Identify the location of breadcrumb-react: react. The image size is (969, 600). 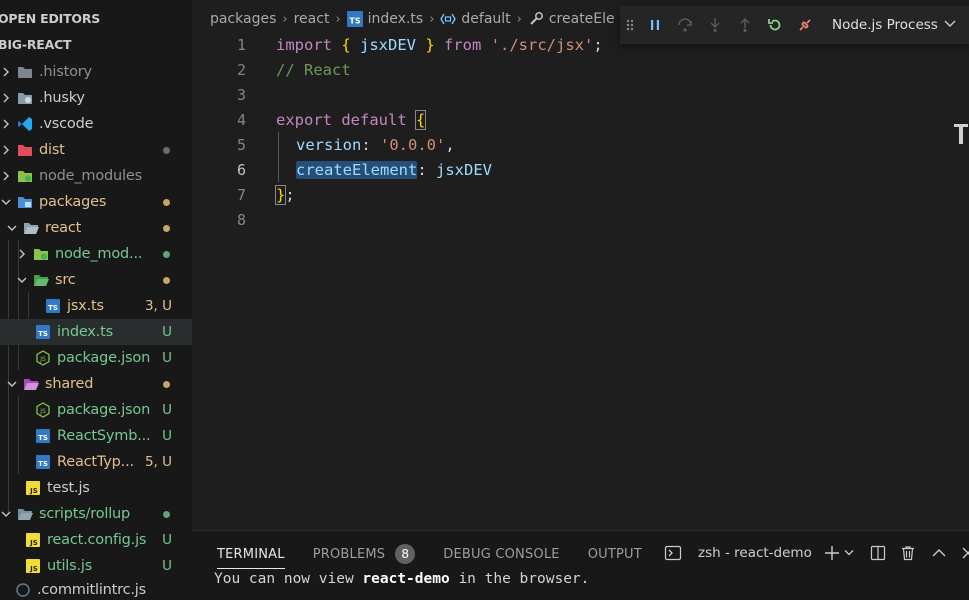
(312, 19).